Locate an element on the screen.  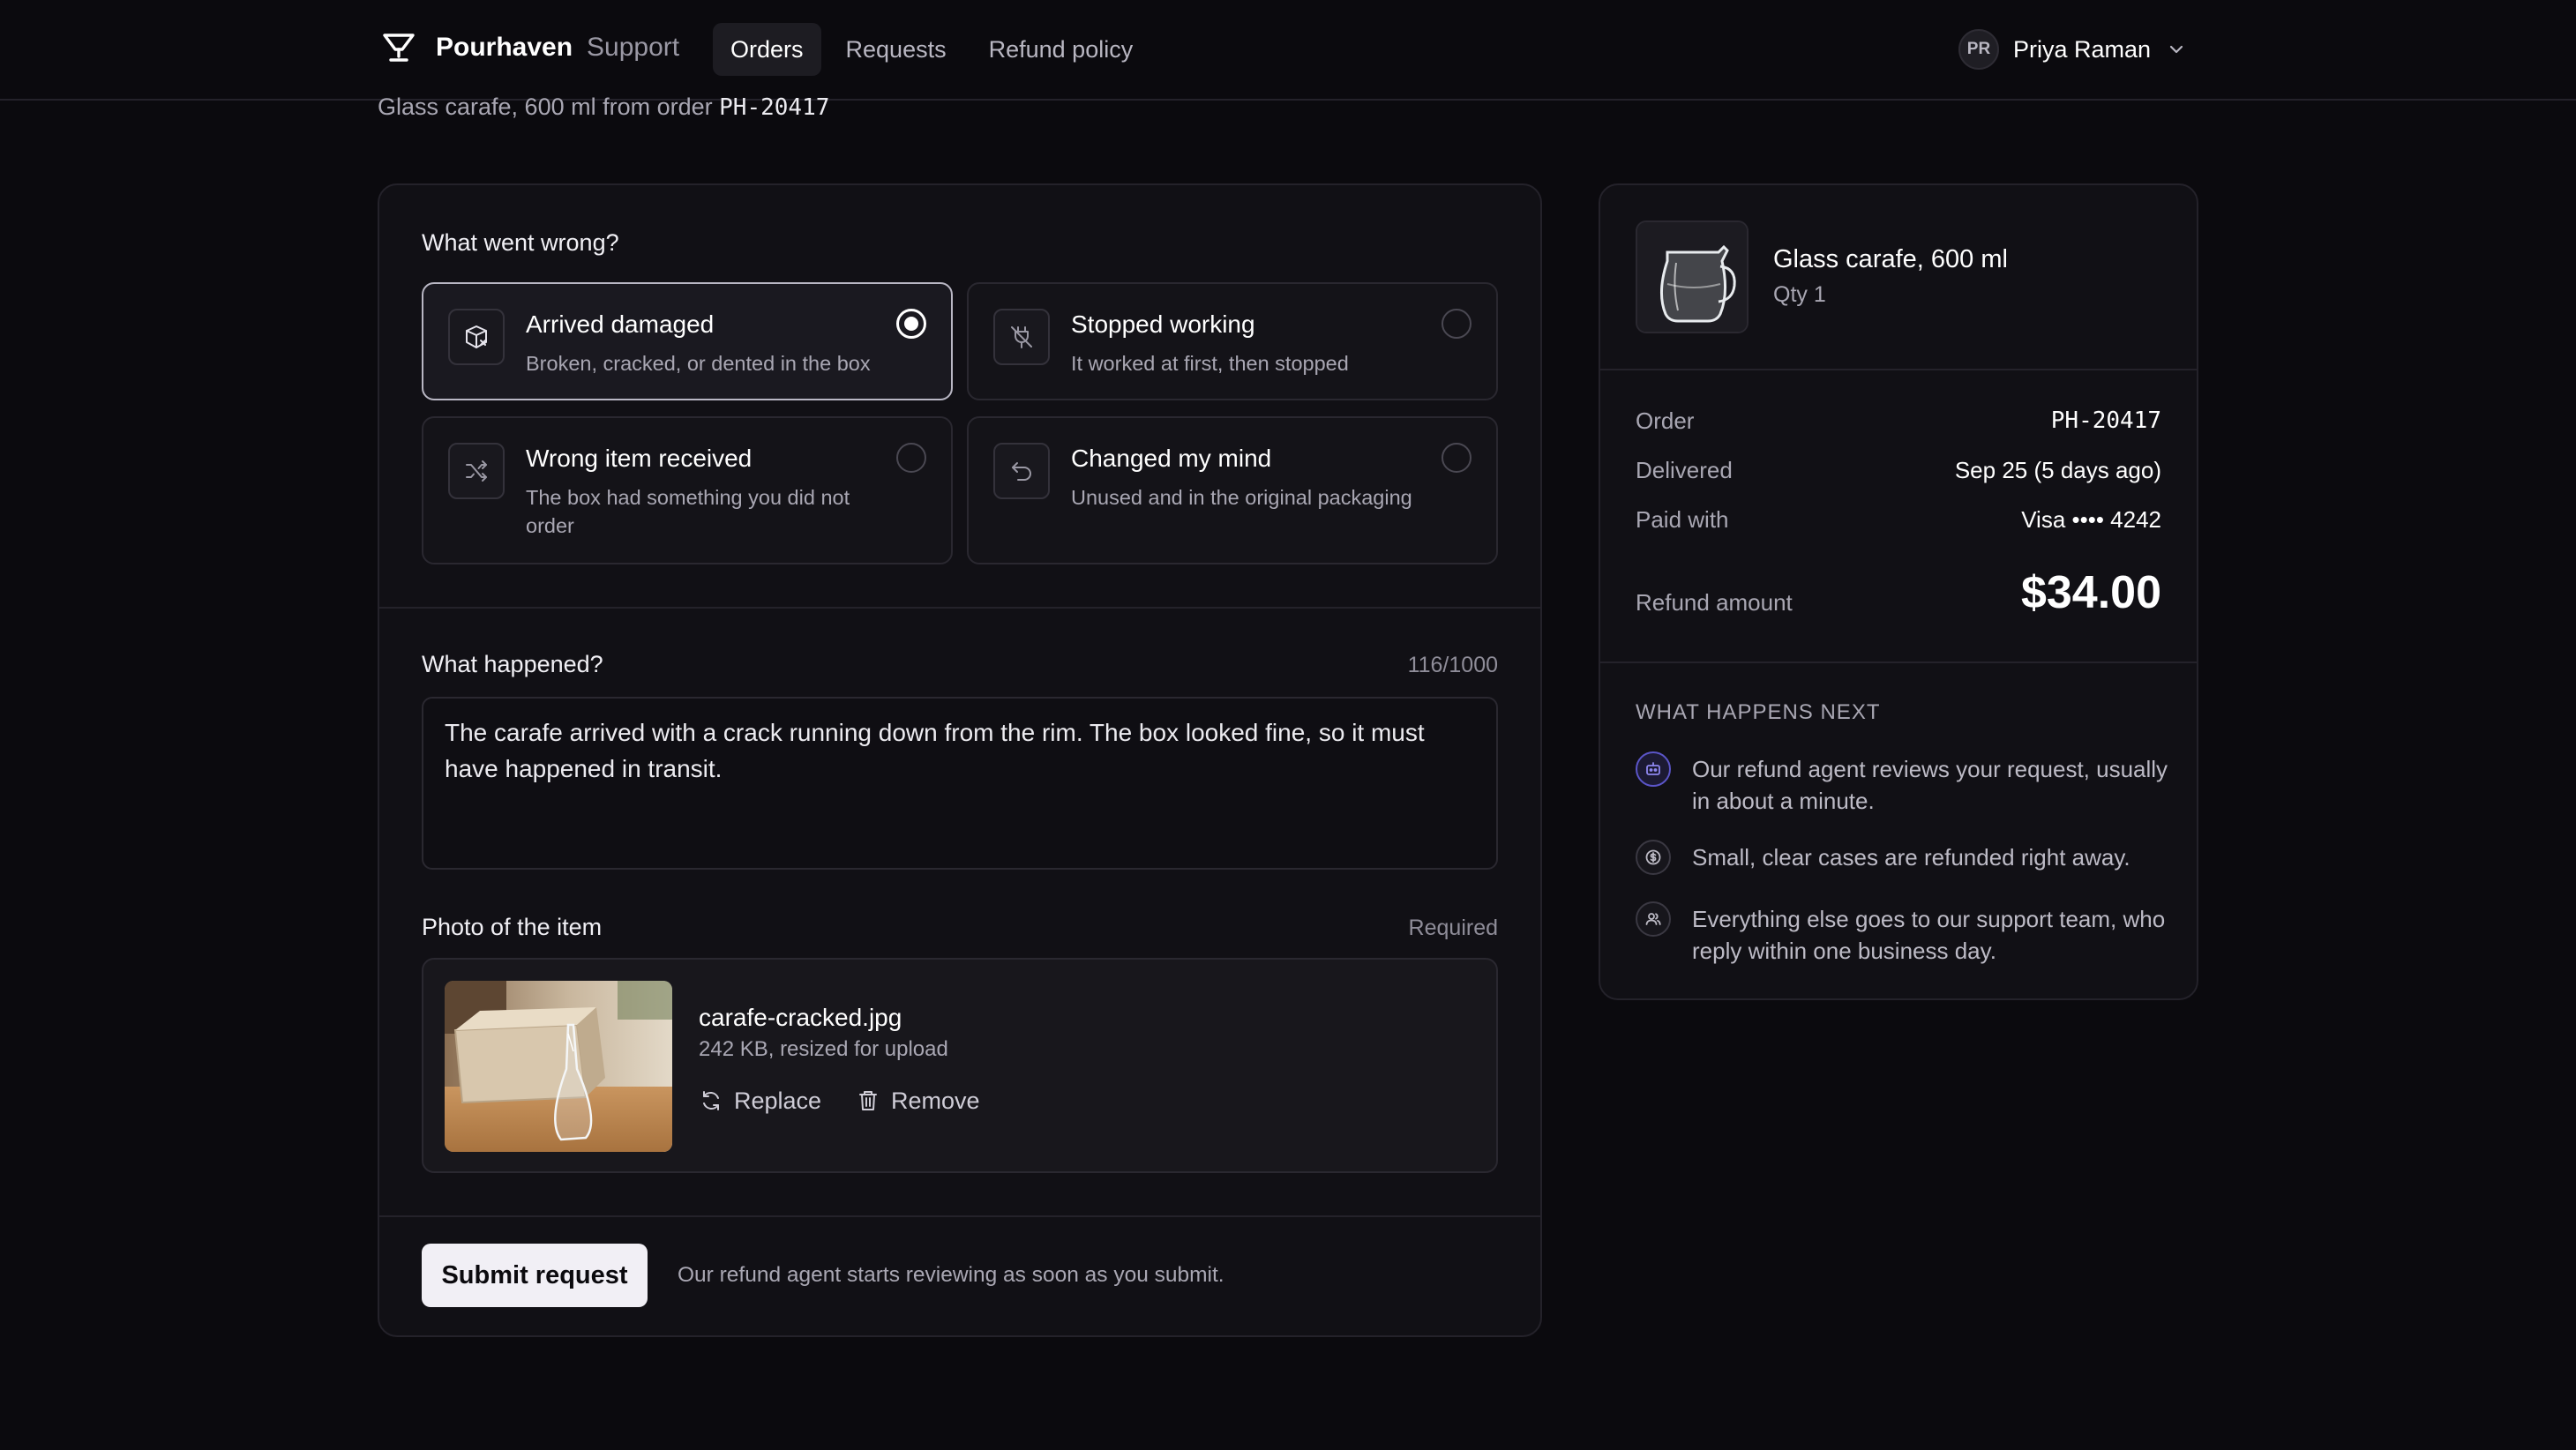
reason-title: Changed my mind is located at coordinates (1172, 458).